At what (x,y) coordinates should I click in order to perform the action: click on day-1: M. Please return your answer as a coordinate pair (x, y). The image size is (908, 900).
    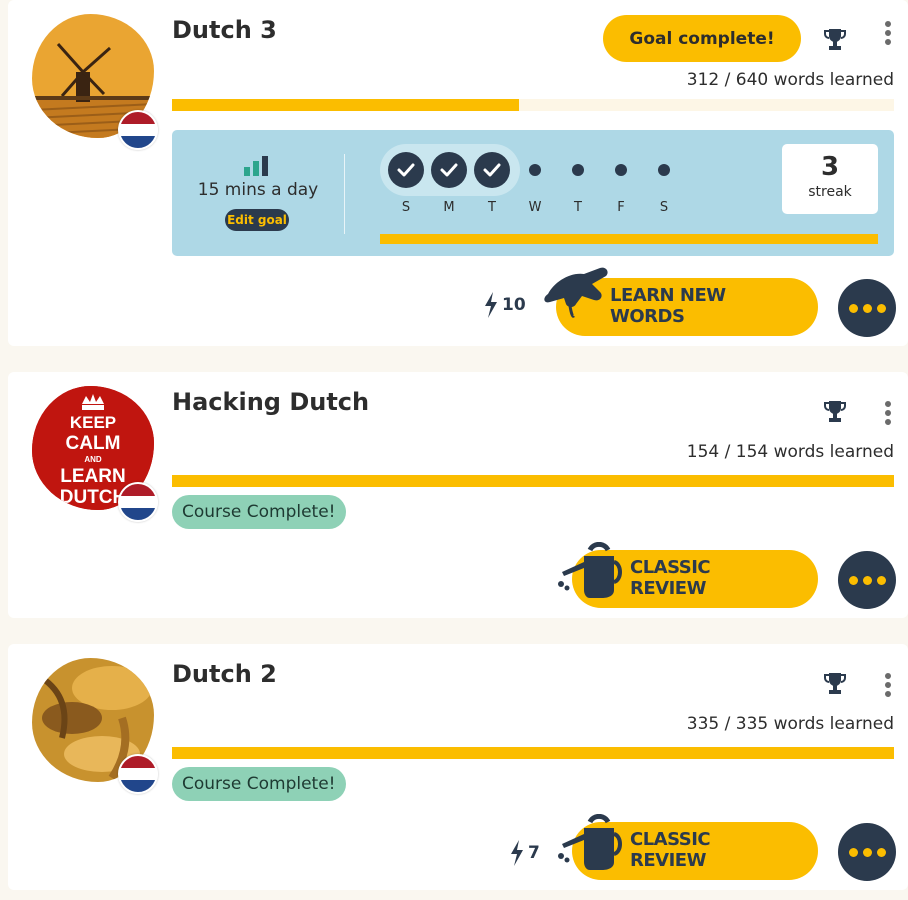
    Looking at the image, I should click on (449, 183).